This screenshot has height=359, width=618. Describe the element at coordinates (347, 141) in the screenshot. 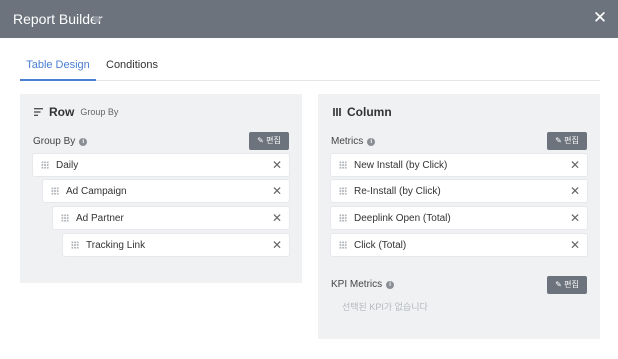

I see `metrics-label-text: Metrics` at that location.